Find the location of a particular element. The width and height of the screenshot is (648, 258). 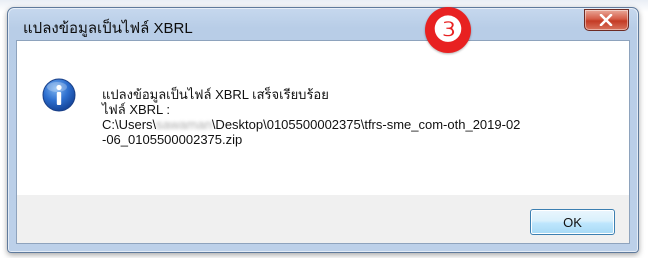

step-number-badge: ❸ is located at coordinates (448, 30).